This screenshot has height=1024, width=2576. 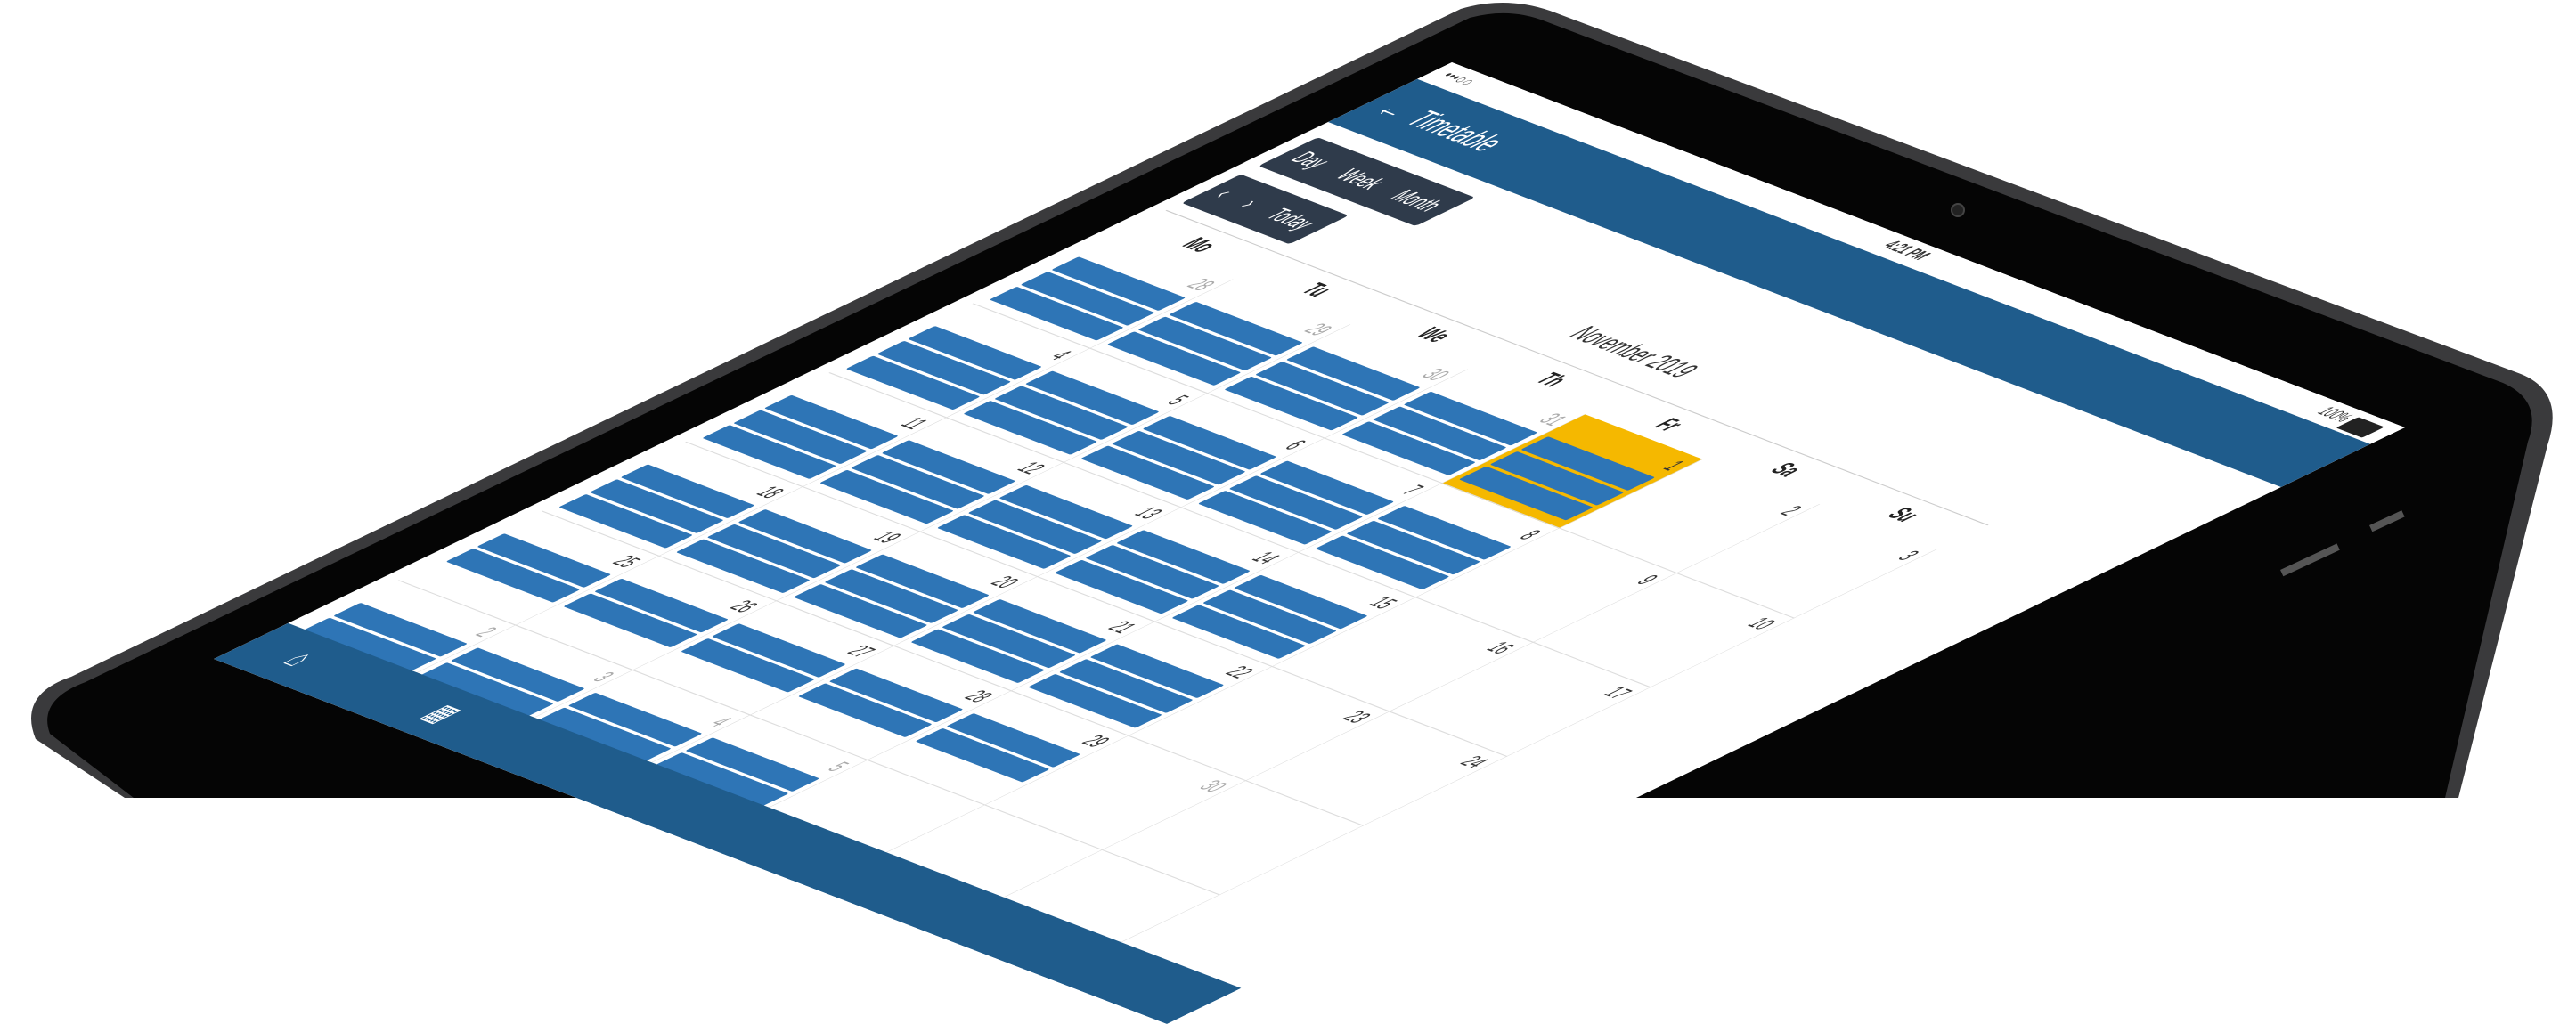 I want to click on day-number: 10, so click(x=1761, y=623).